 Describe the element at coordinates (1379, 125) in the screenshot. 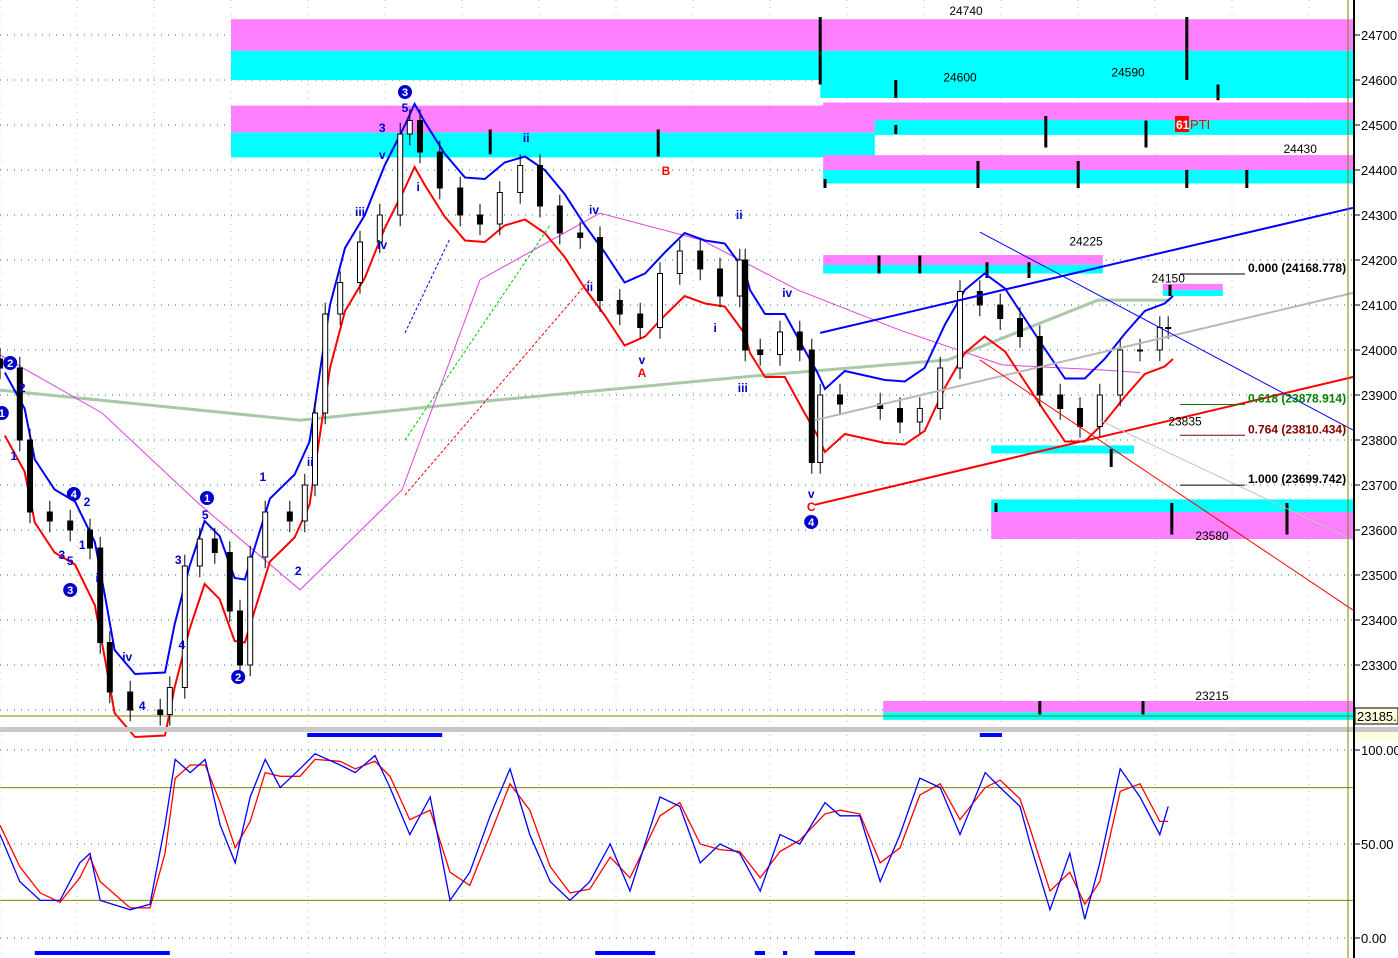

I see `price-tick-label: 24500` at that location.